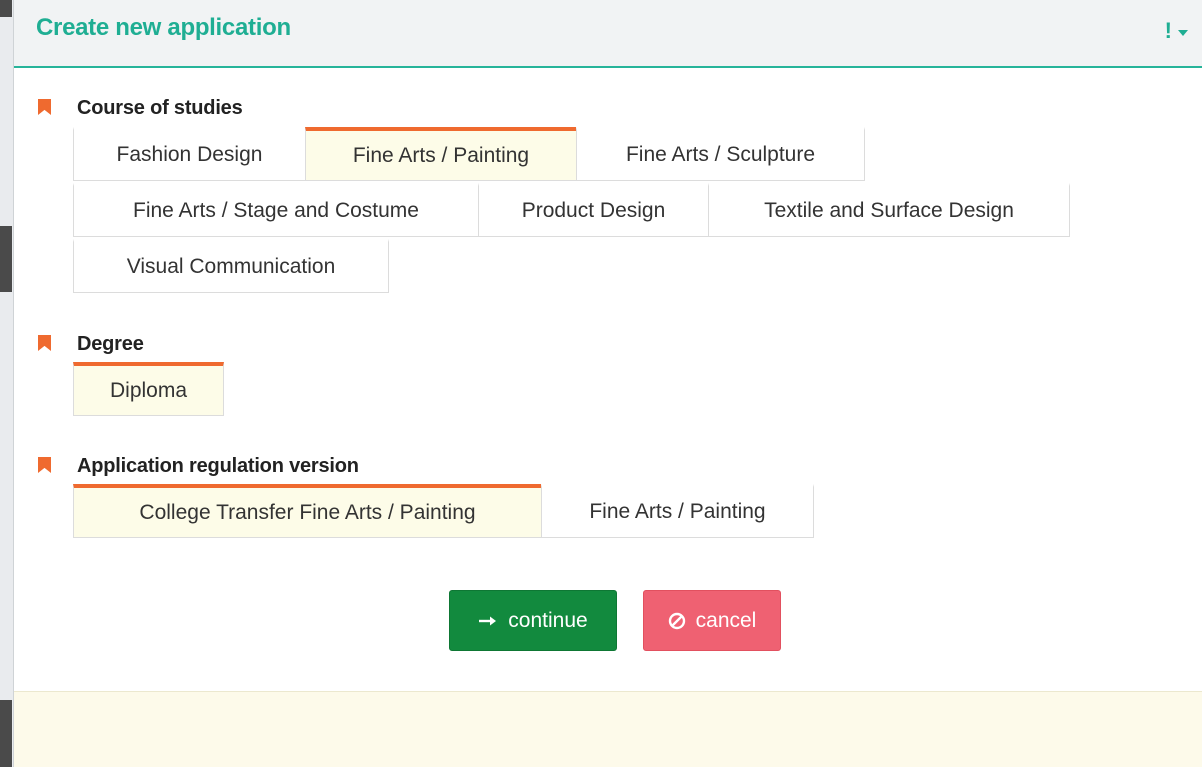 The image size is (1202, 767). I want to click on dialog-title: Create new application, so click(163, 27).